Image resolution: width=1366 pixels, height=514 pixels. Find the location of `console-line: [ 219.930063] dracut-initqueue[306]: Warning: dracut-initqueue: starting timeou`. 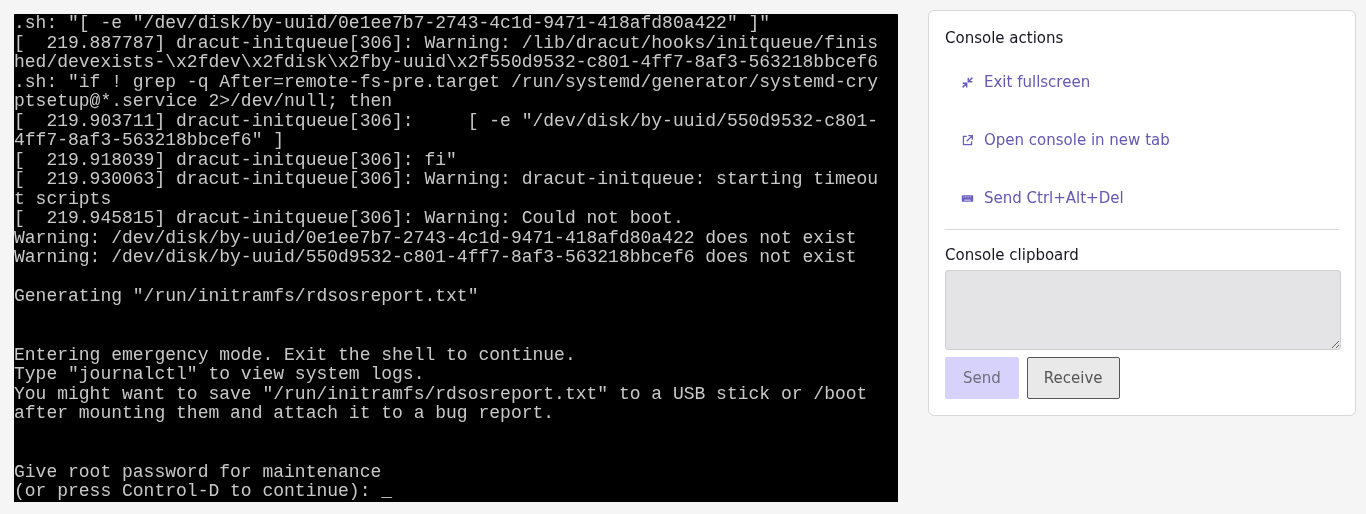

console-line: [ 219.930063] dracut-initqueue[306]: Warning: dracut-initqueue: starting timeou is located at coordinates (447, 180).